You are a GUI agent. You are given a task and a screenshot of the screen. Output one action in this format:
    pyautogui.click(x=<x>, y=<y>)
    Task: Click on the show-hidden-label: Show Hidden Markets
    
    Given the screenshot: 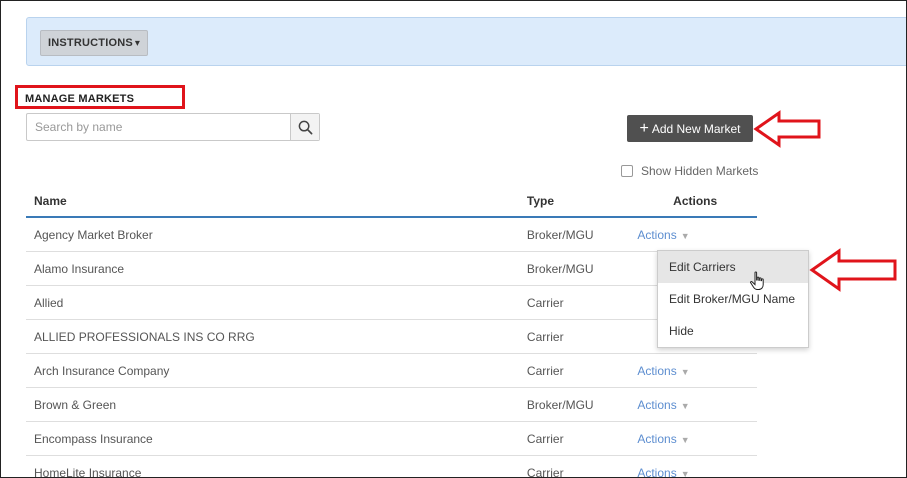 What is the action you would take?
    pyautogui.click(x=700, y=171)
    